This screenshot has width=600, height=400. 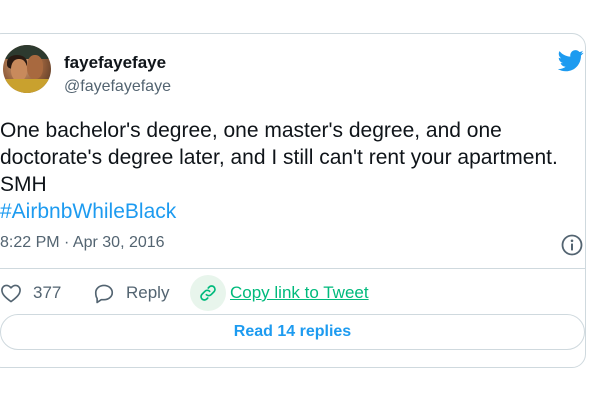 I want to click on info-icon, so click(x=572, y=245).